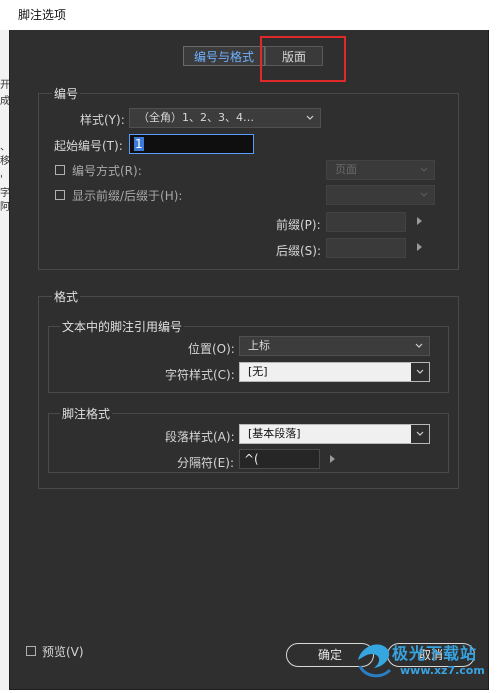  Describe the element at coordinates (60, 170) in the screenshot. I see `restart-numbering-checkbox` at that location.